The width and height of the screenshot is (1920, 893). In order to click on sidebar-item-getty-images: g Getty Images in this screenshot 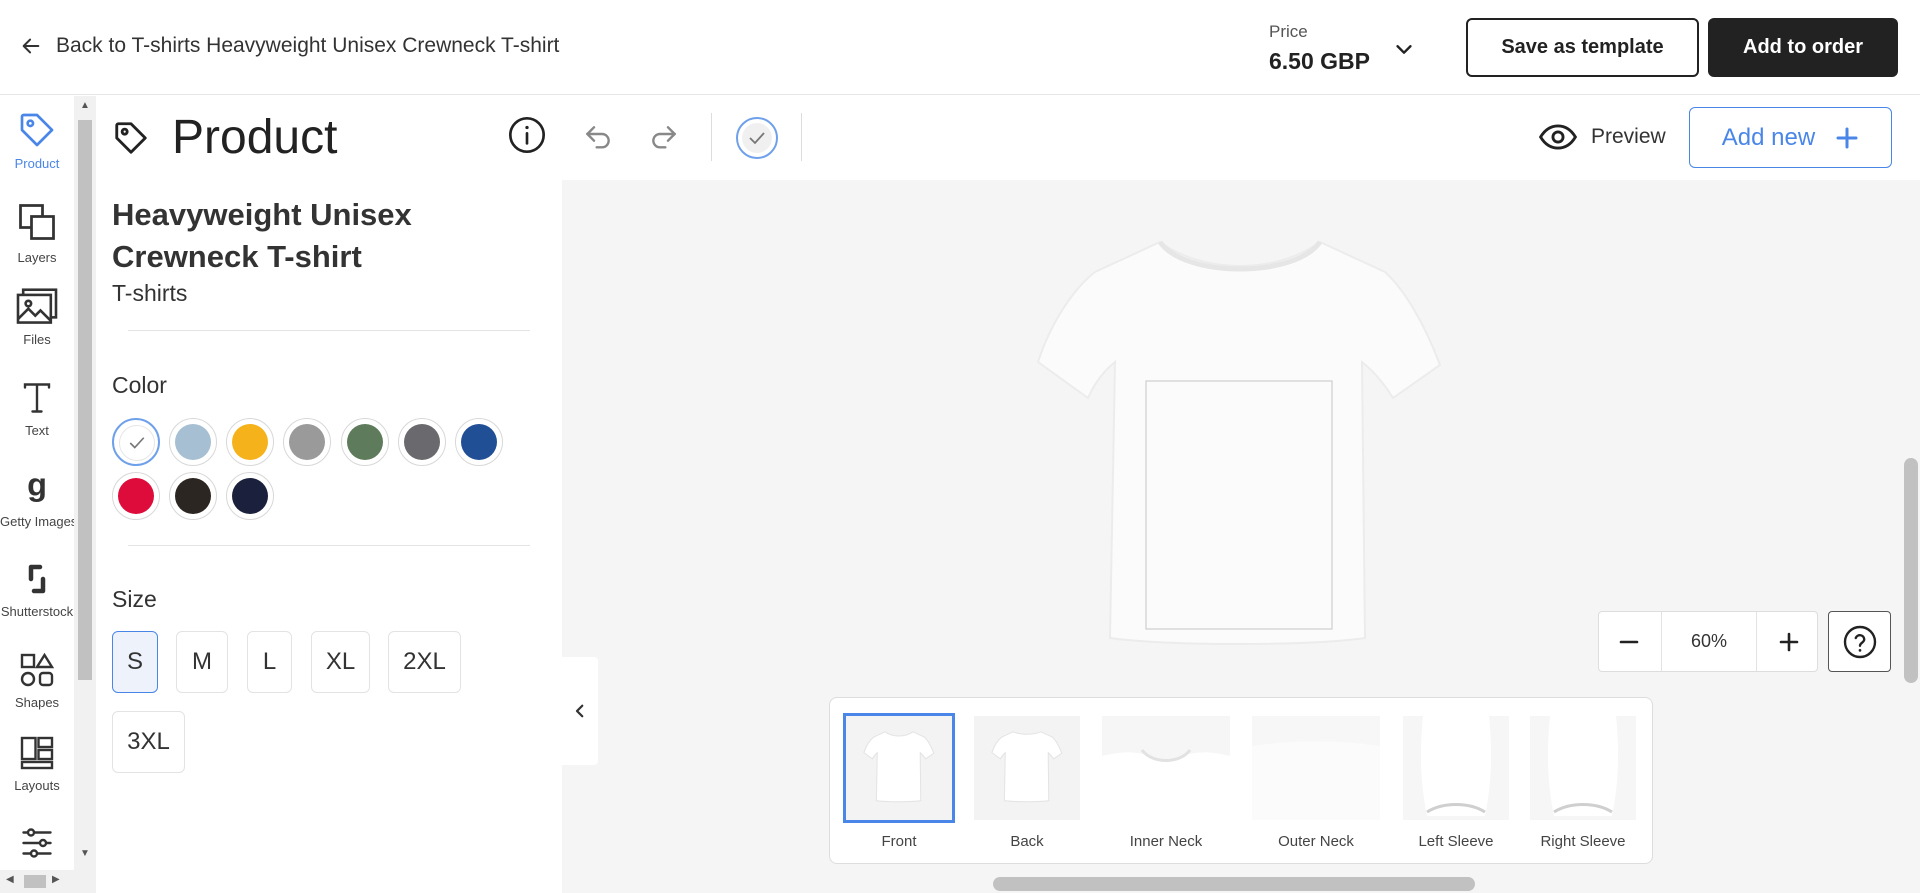, I will do `click(37, 499)`.